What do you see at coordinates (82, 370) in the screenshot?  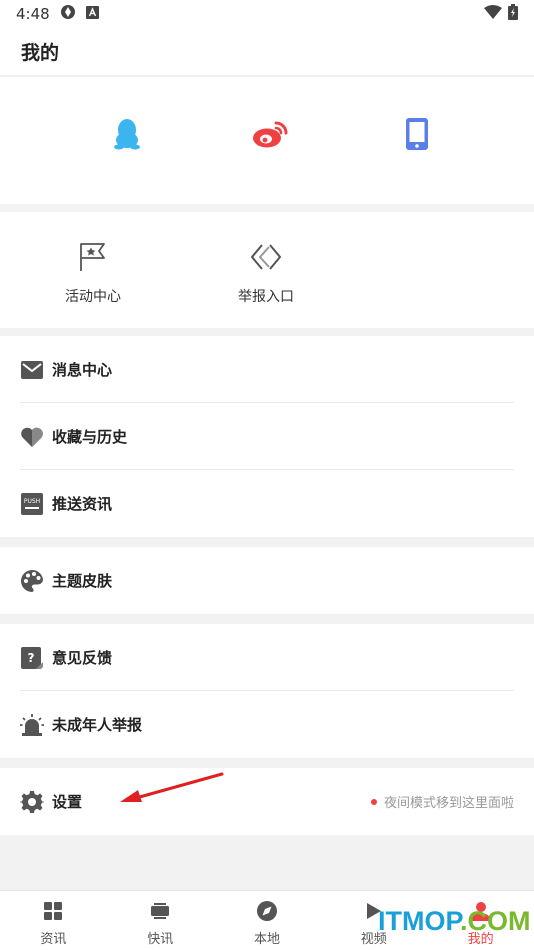 I see `message-center-label: 消息中心` at bounding box center [82, 370].